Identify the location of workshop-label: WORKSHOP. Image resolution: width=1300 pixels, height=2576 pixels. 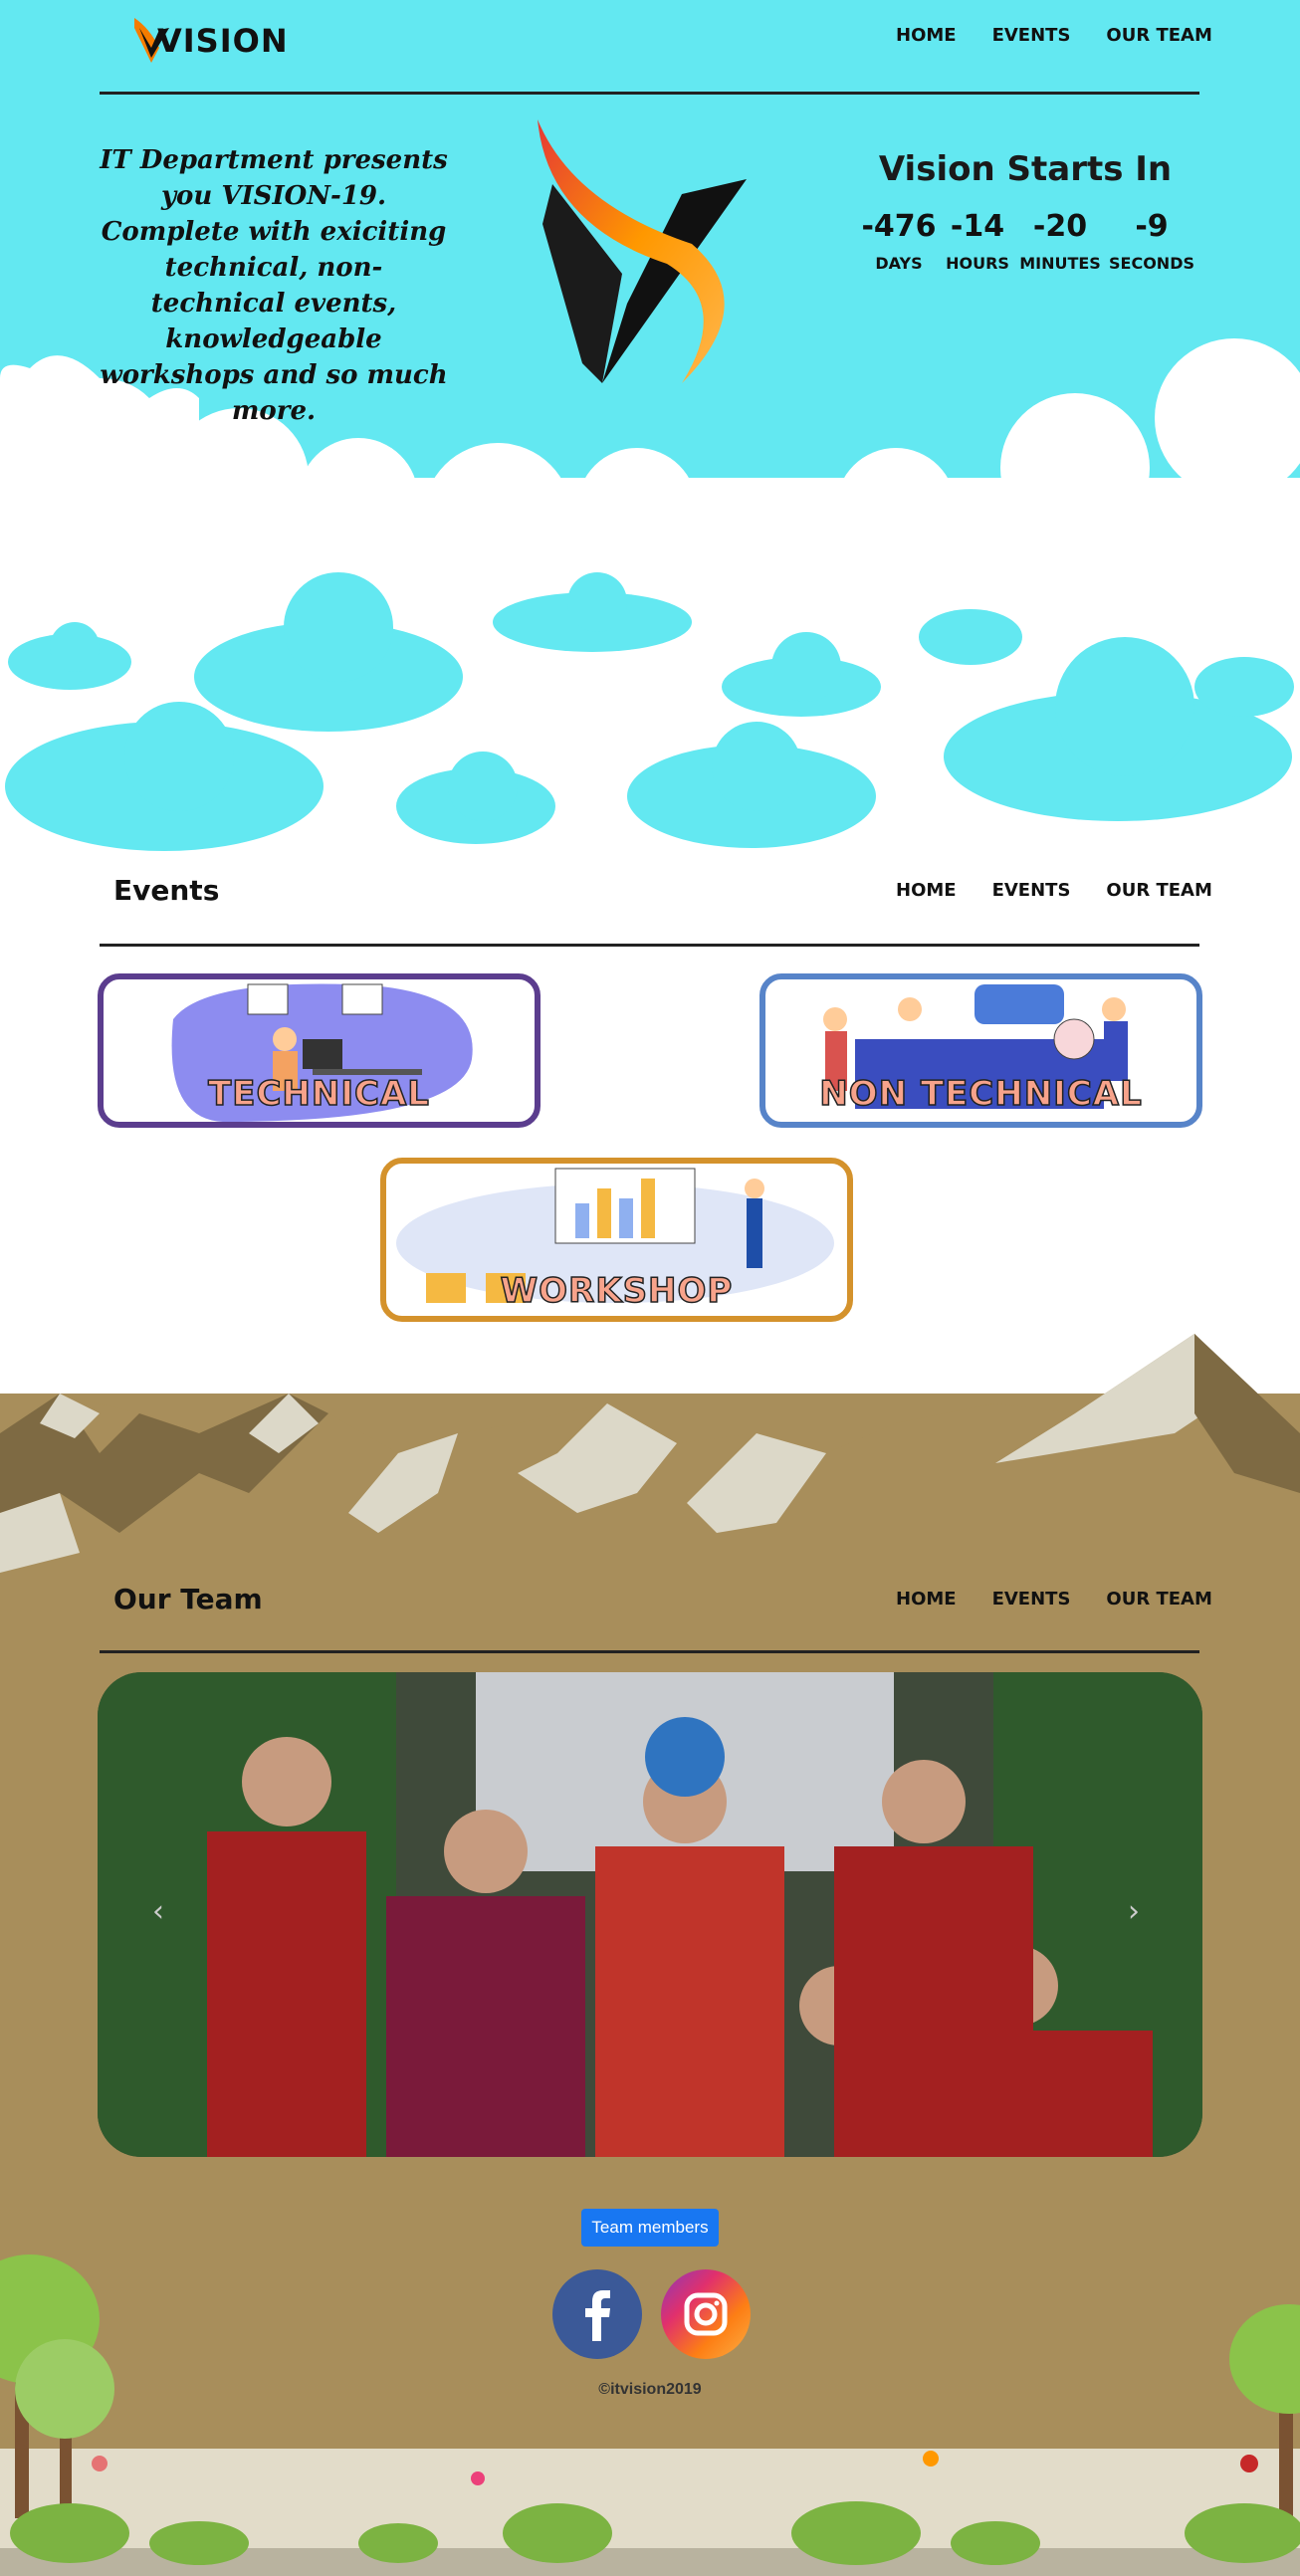
(617, 1291).